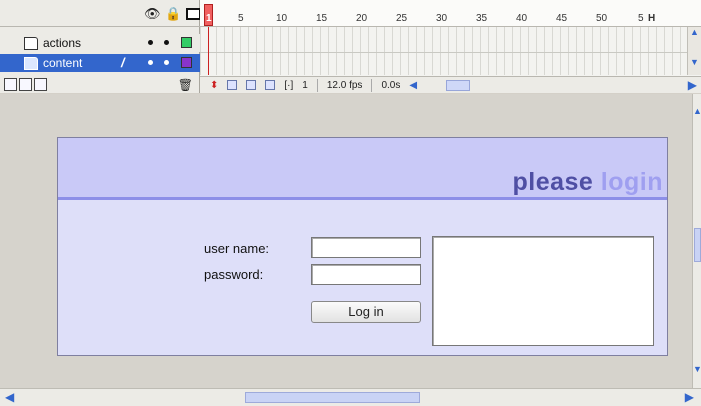  I want to click on ruler-tick: 35, so click(482, 18).